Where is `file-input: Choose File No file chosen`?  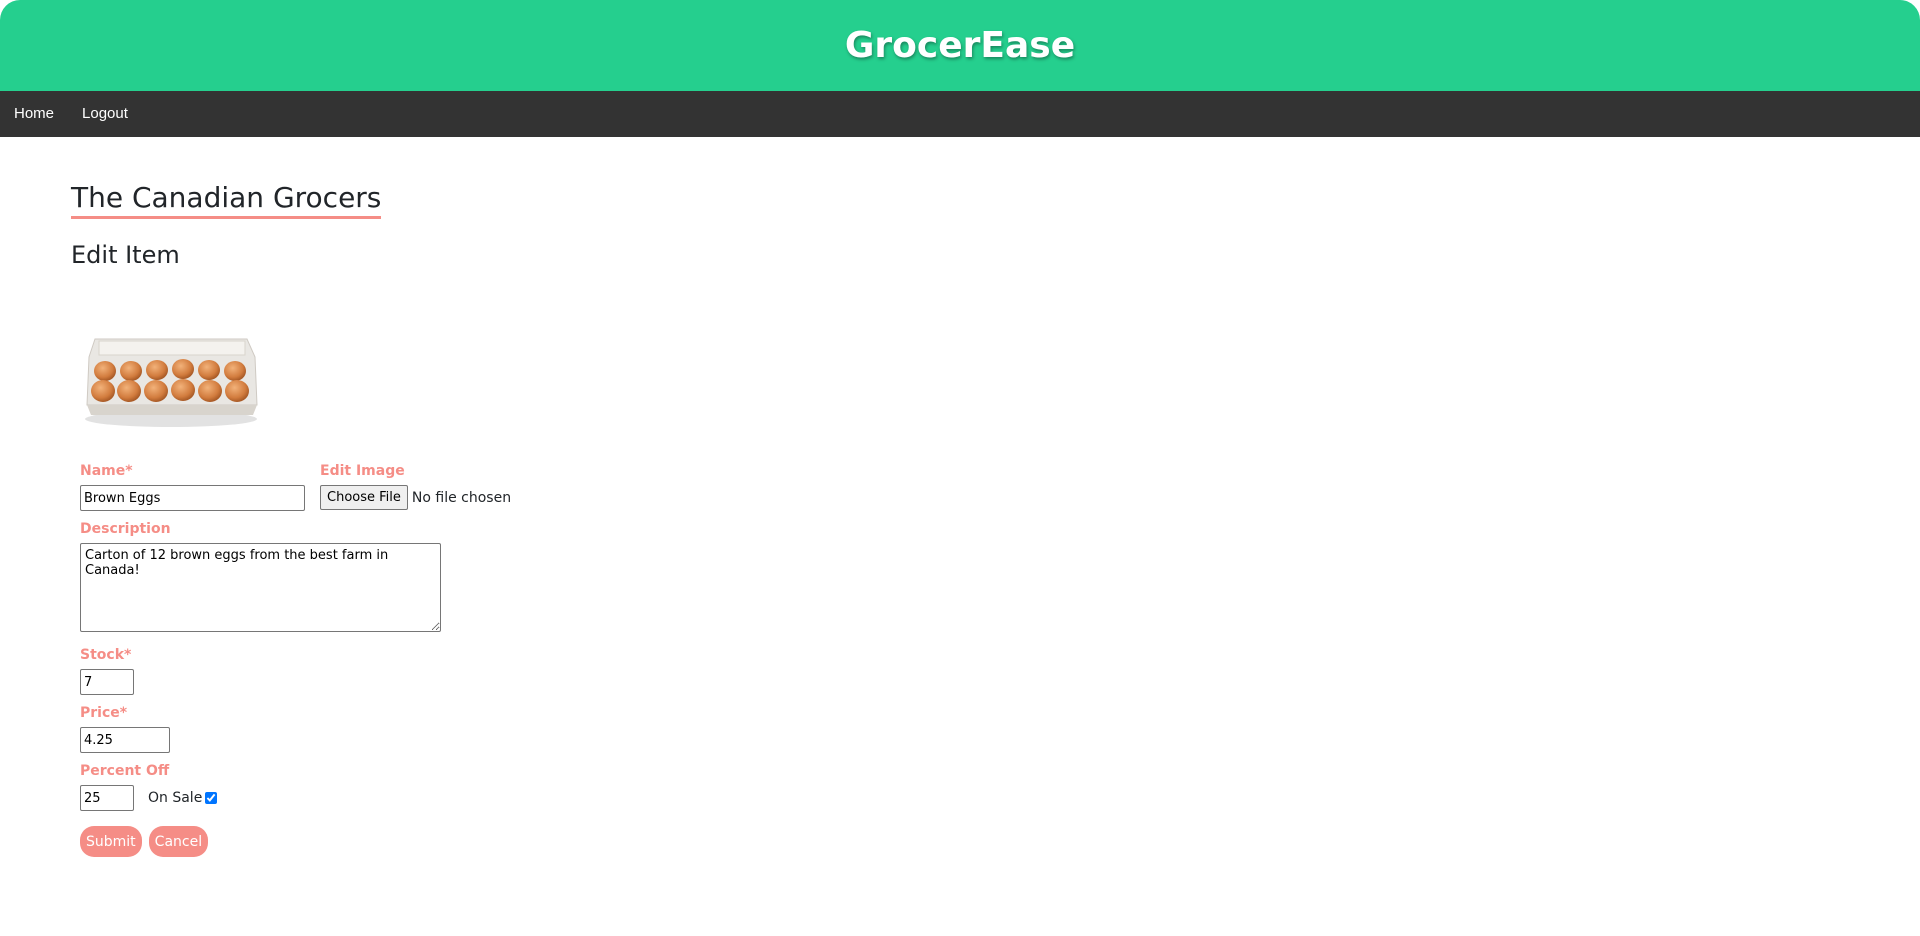 file-input: Choose File No file chosen is located at coordinates (415, 497).